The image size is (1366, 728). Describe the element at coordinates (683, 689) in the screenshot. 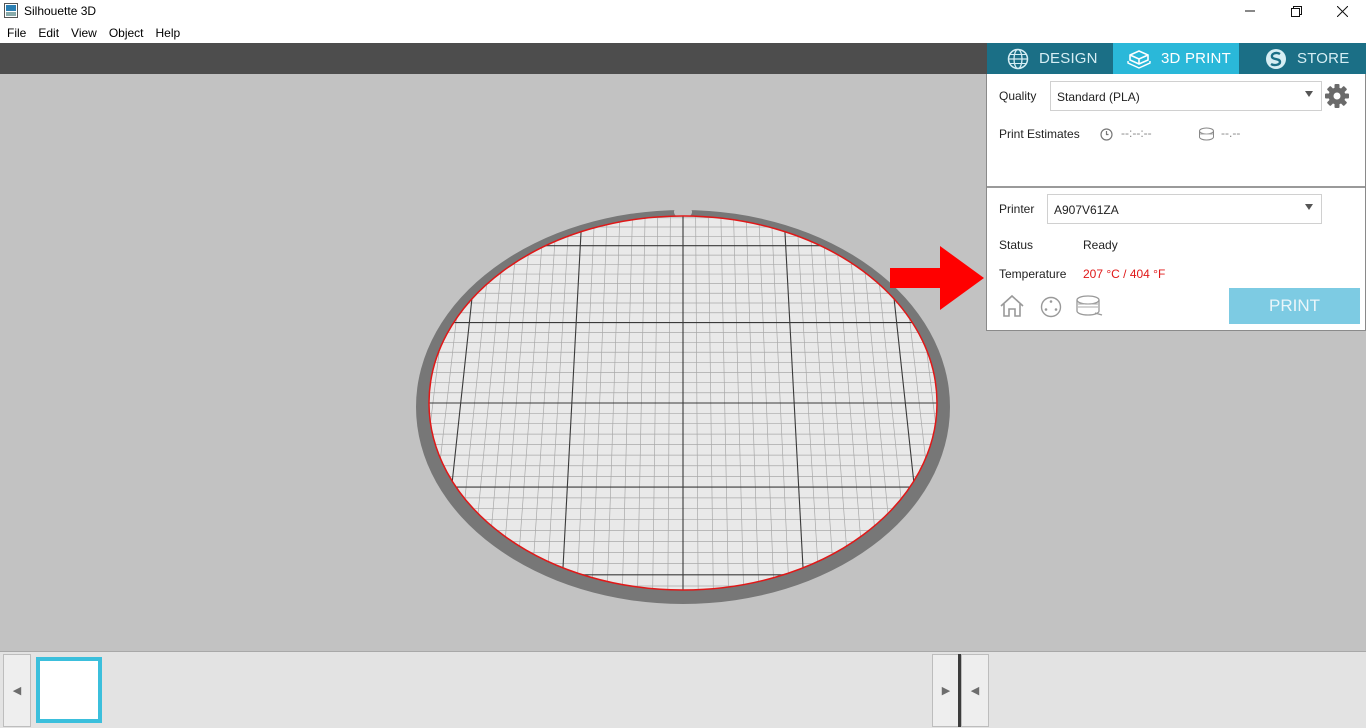

I see `page-thumbnail-bar: ◀ ▶ ◀` at that location.